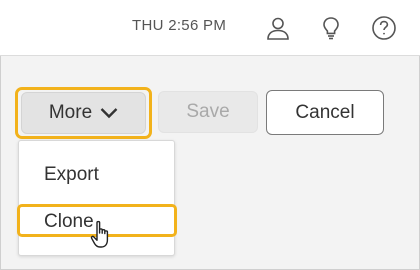  I want to click on save-button: Save, so click(208, 112).